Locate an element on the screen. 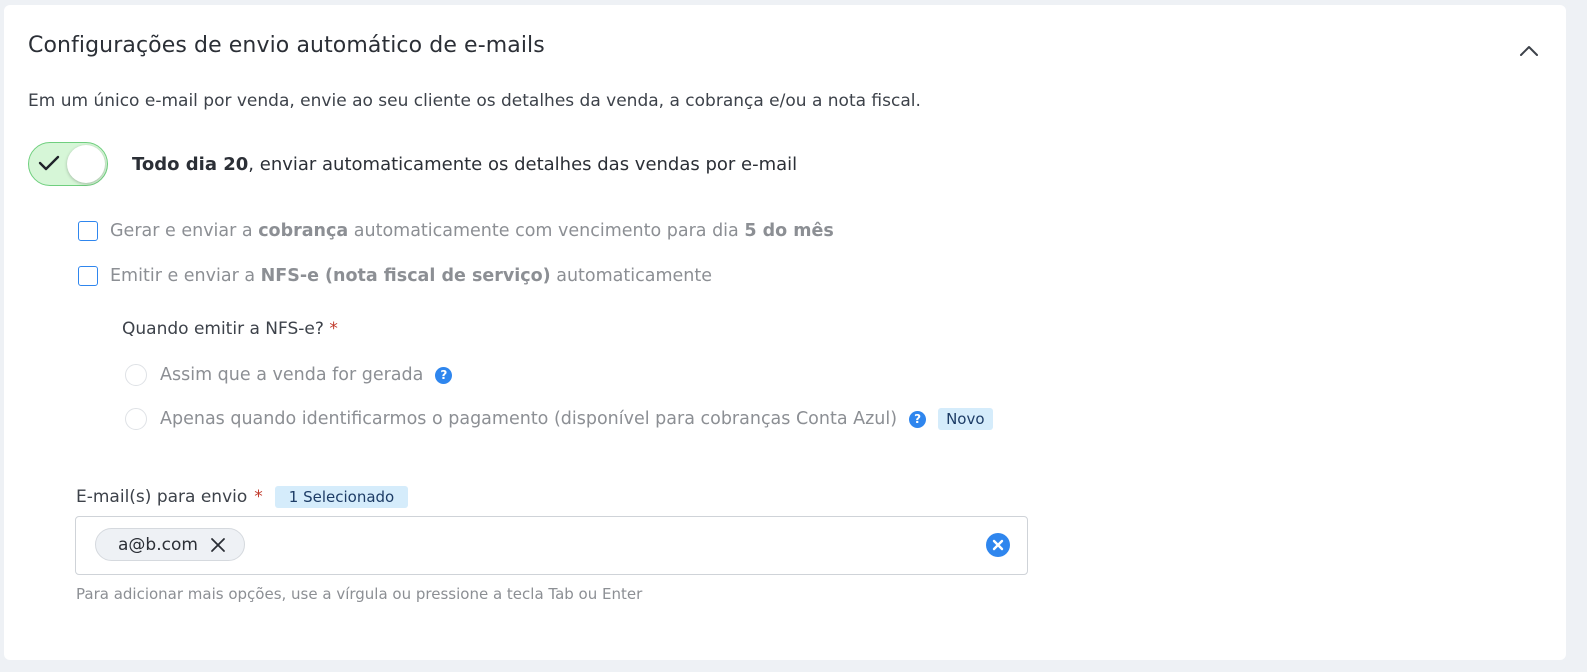 This screenshot has width=1587, height=672. email-label-text: E-mail(s) para envio is located at coordinates (162, 497).